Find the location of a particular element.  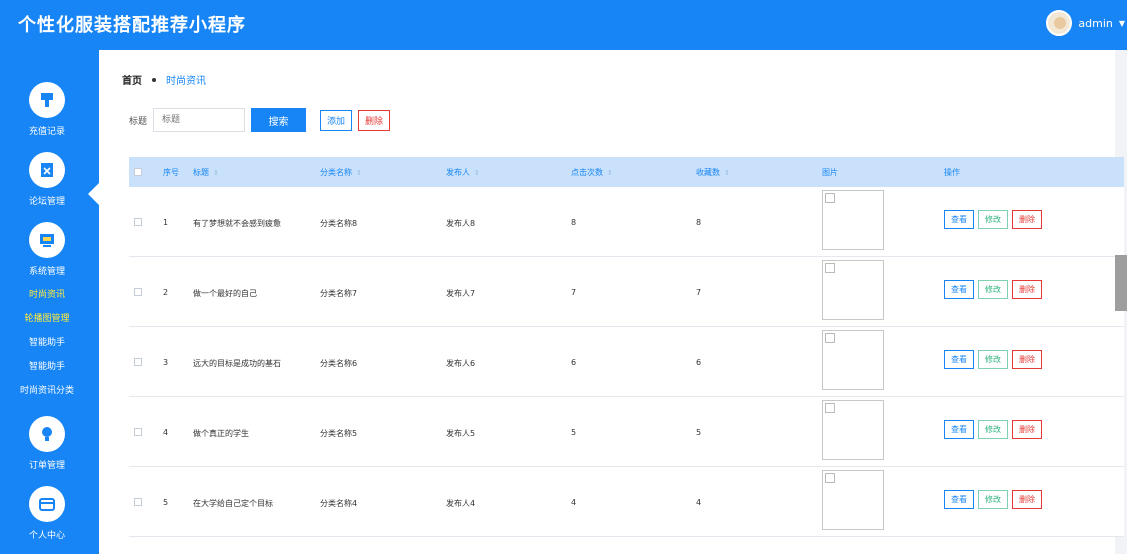

cell-clicks: 8 is located at coordinates (574, 222).